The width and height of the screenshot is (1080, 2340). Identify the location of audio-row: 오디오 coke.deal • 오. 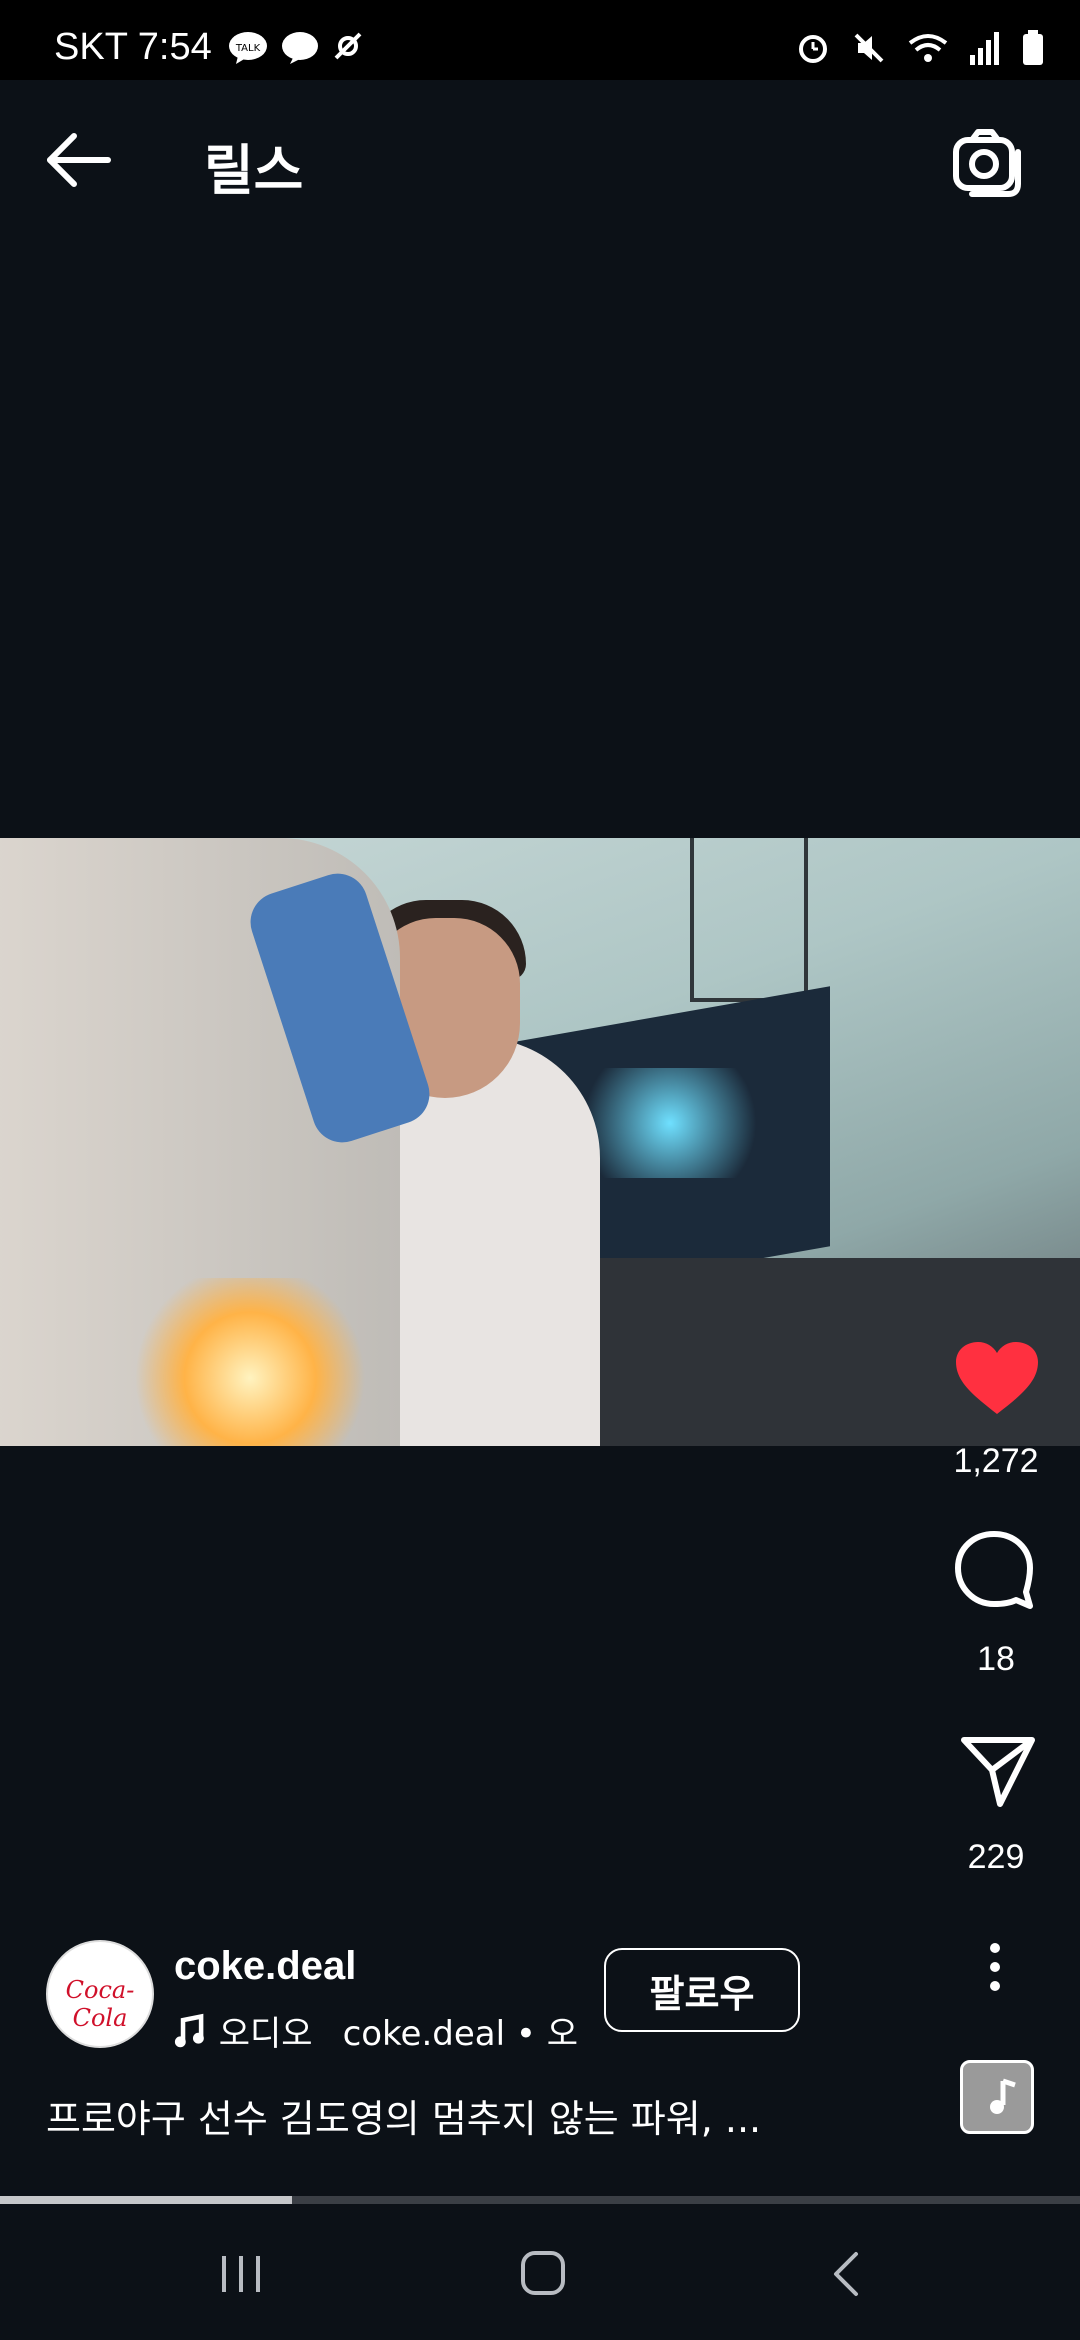
(376, 2030).